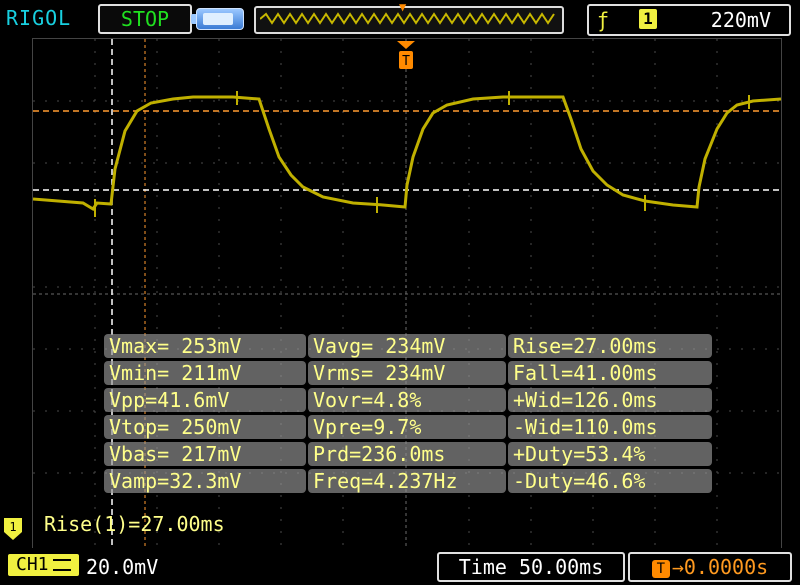 The width and height of the screenshot is (800, 585). Describe the element at coordinates (32, 564) in the screenshot. I see `channel-label: CH1` at that location.